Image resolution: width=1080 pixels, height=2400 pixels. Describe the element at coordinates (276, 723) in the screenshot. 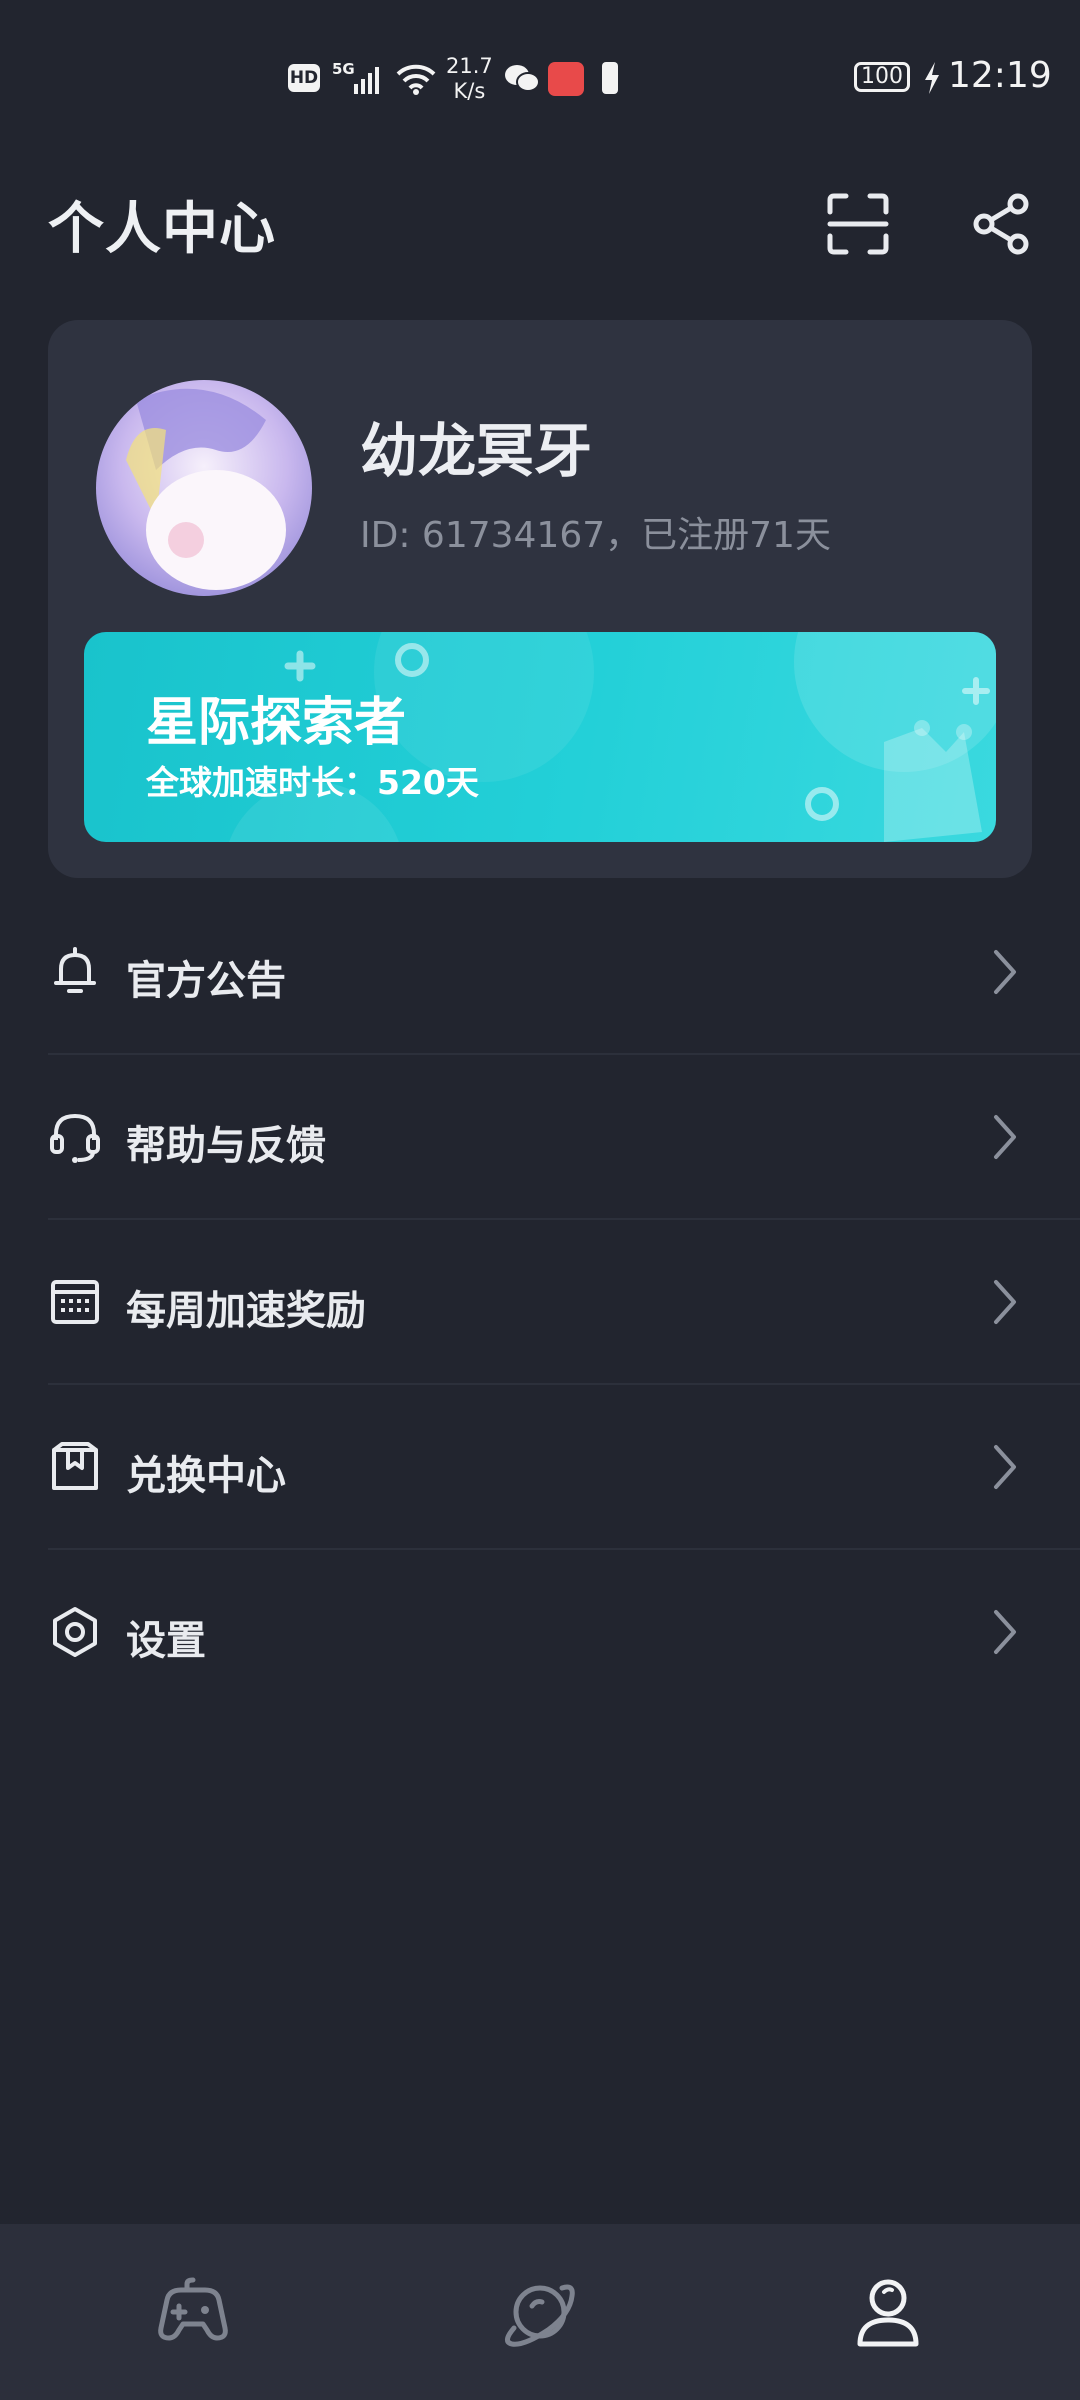

I see `banner-title: 星际探索者` at that location.